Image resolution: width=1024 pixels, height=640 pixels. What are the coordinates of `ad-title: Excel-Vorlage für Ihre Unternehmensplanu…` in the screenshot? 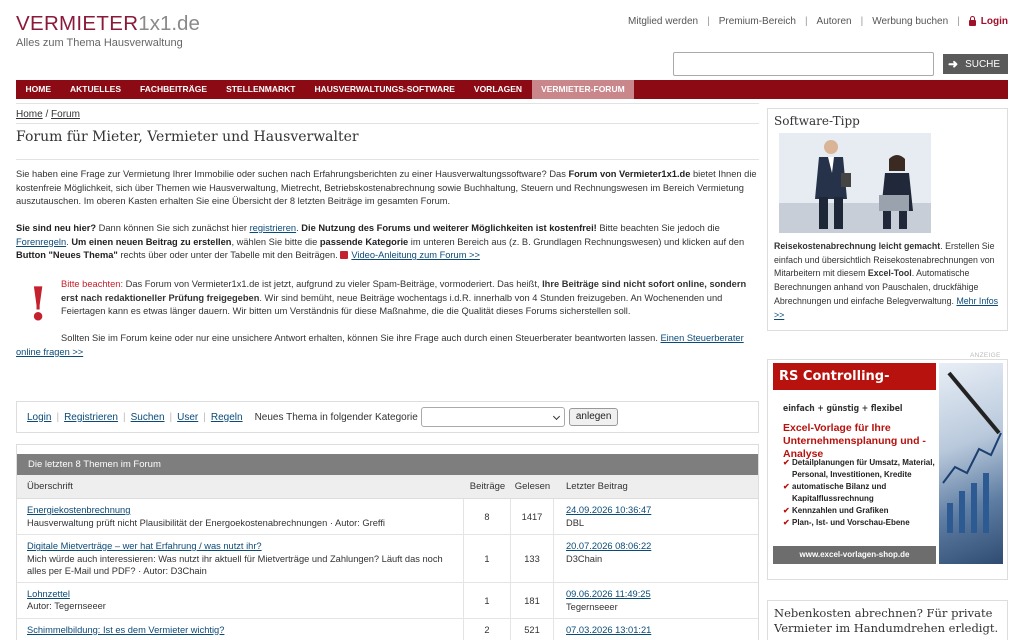 It's located at (854, 441).